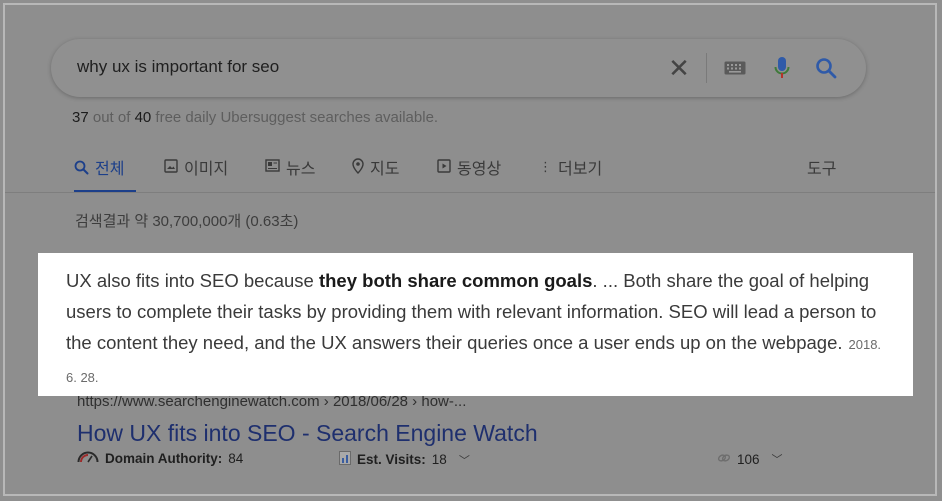 The width and height of the screenshot is (942, 501). I want to click on tab-images: 이미지, so click(196, 167).